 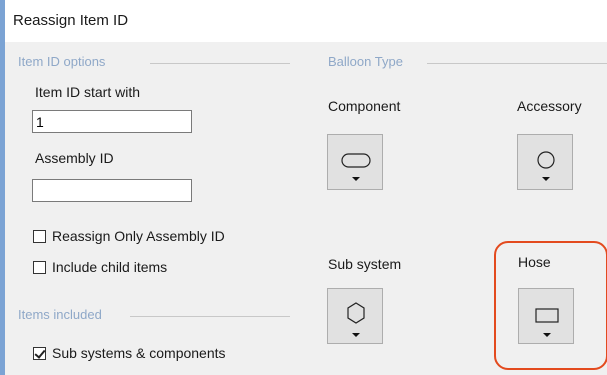 What do you see at coordinates (71, 20) in the screenshot?
I see `dialog-title: Reassign Item ID` at bounding box center [71, 20].